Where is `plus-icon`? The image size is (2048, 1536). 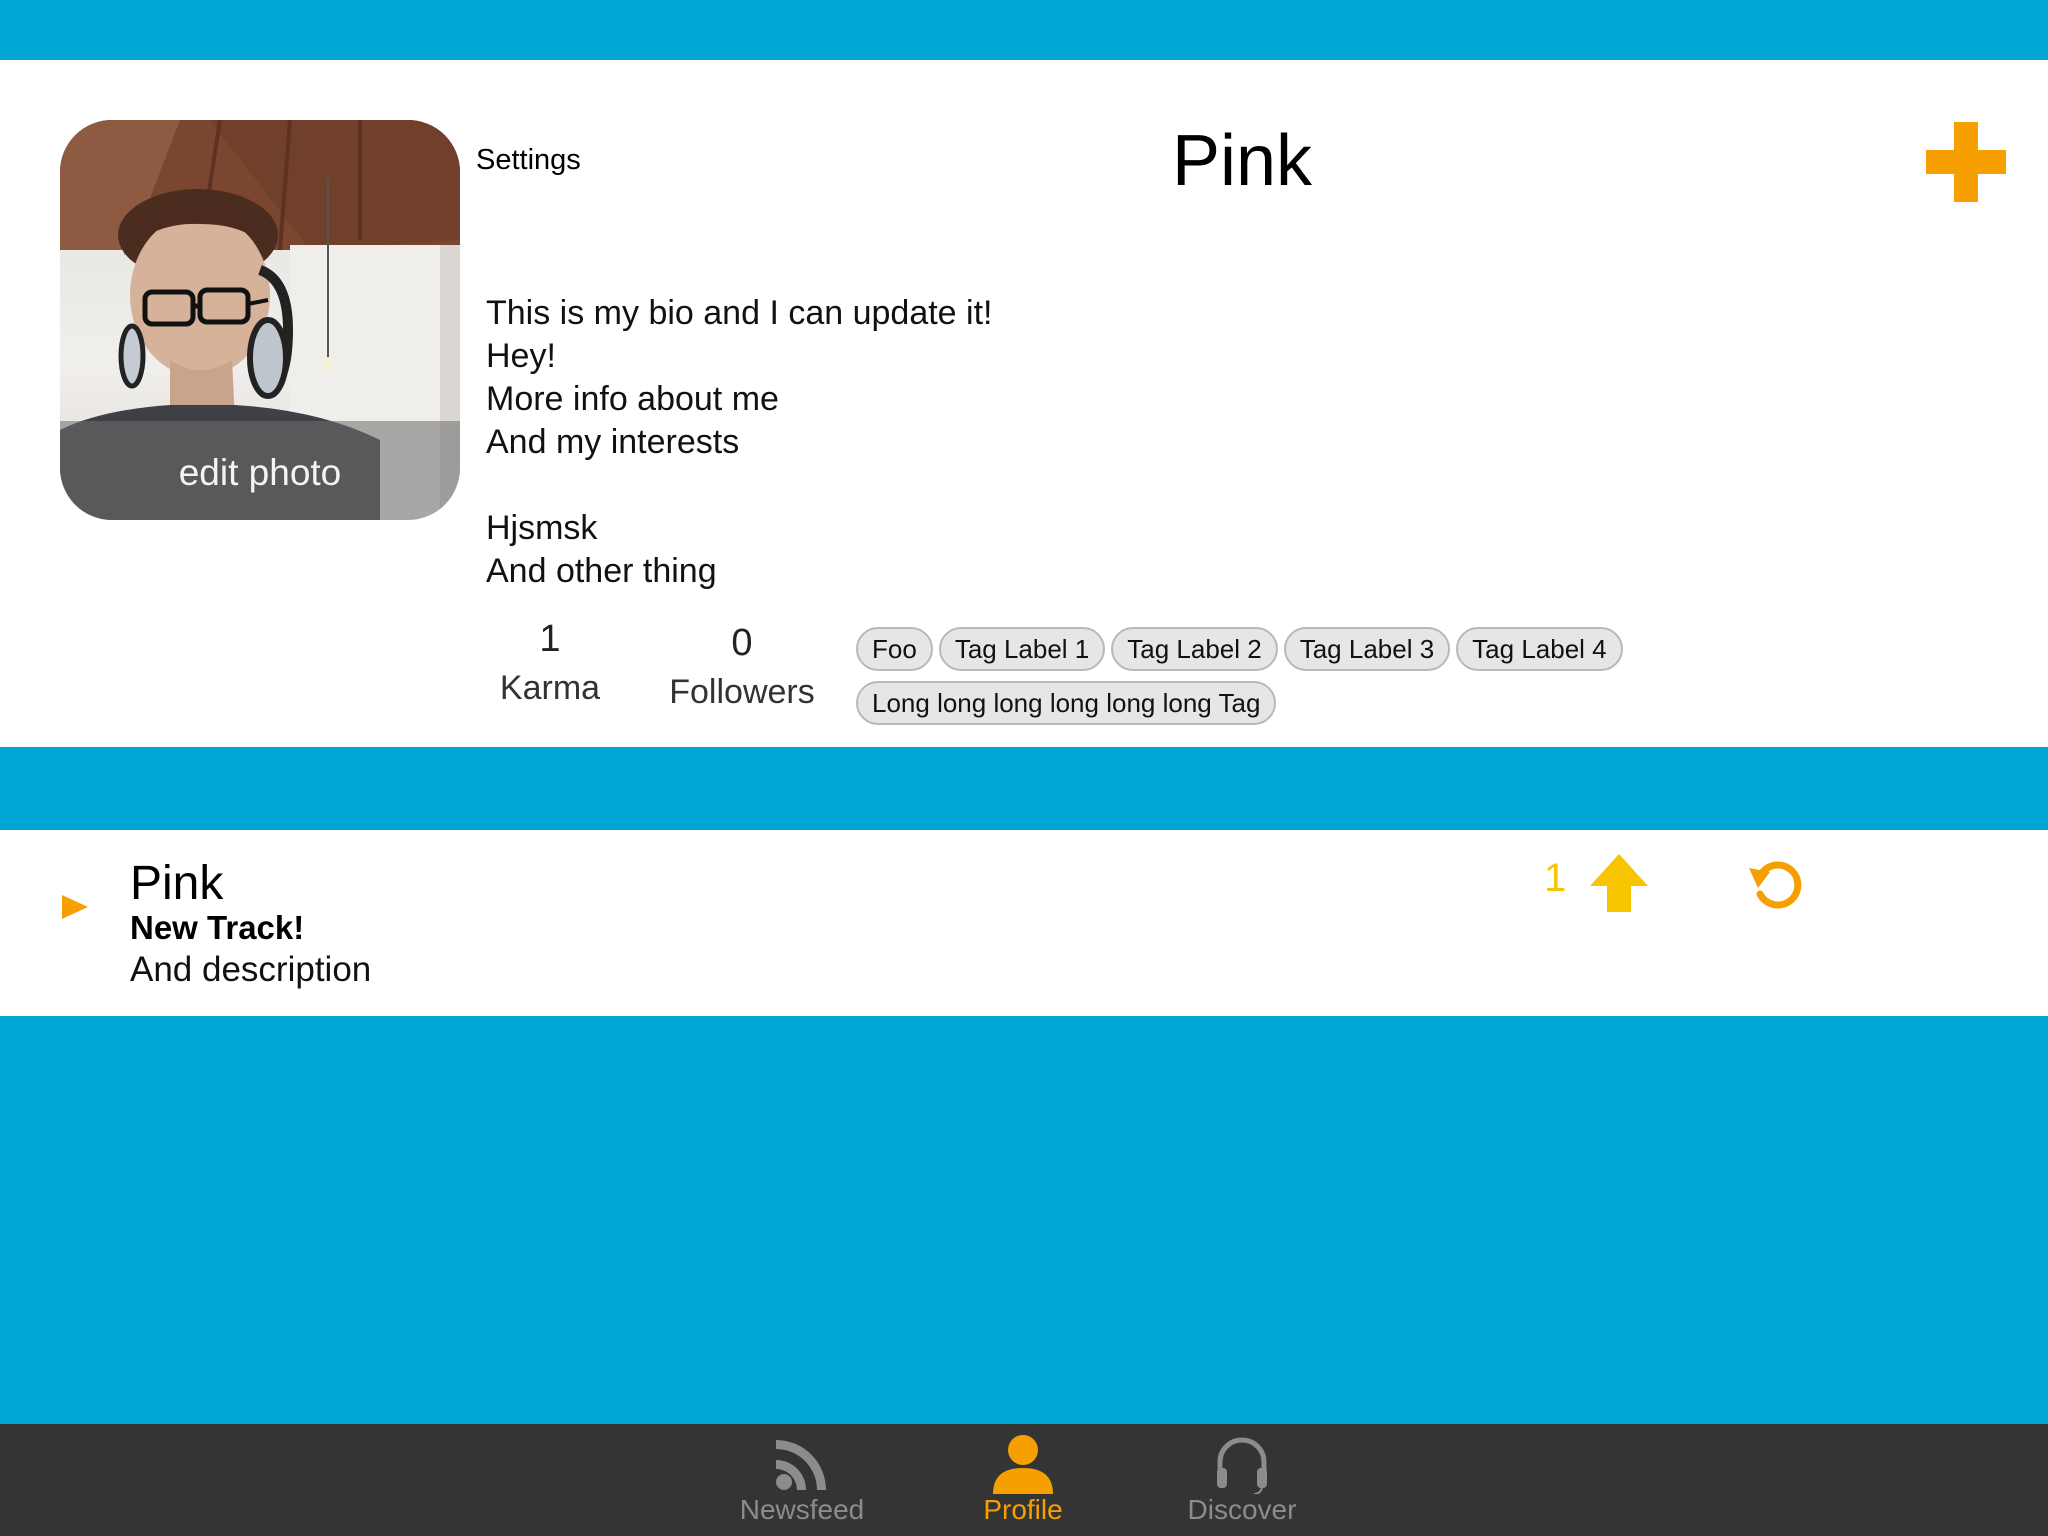
plus-icon is located at coordinates (1966, 162).